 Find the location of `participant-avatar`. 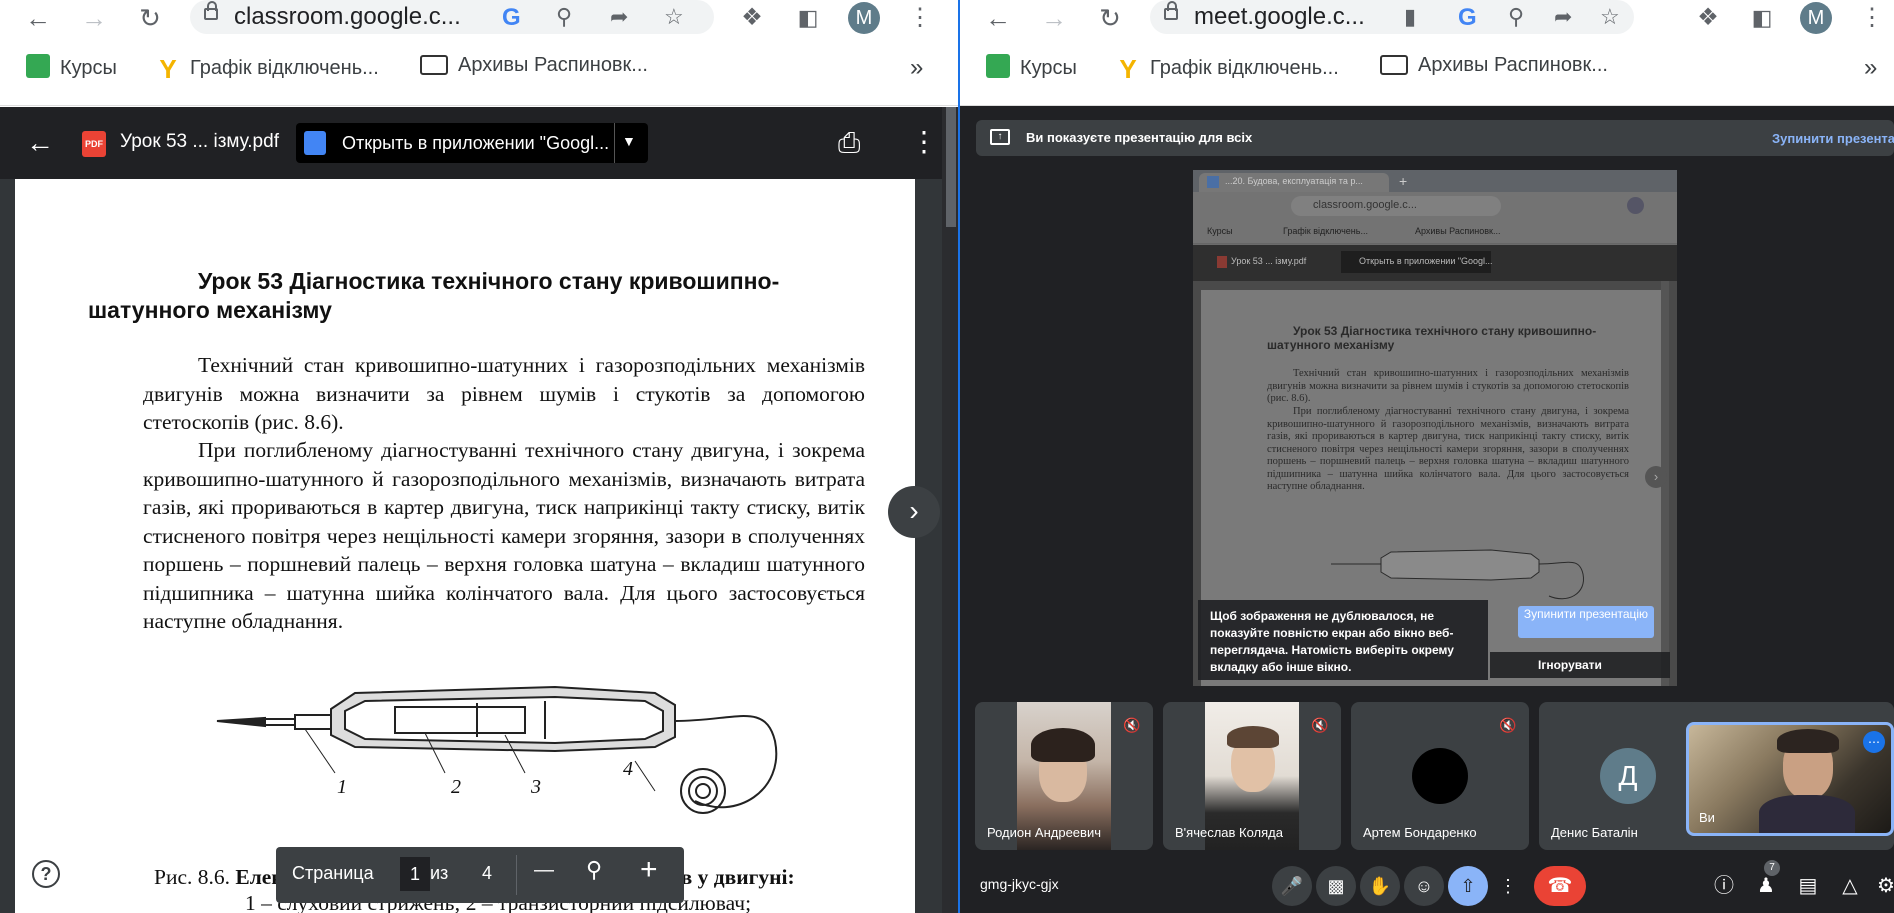

participant-avatar is located at coordinates (1440, 776).